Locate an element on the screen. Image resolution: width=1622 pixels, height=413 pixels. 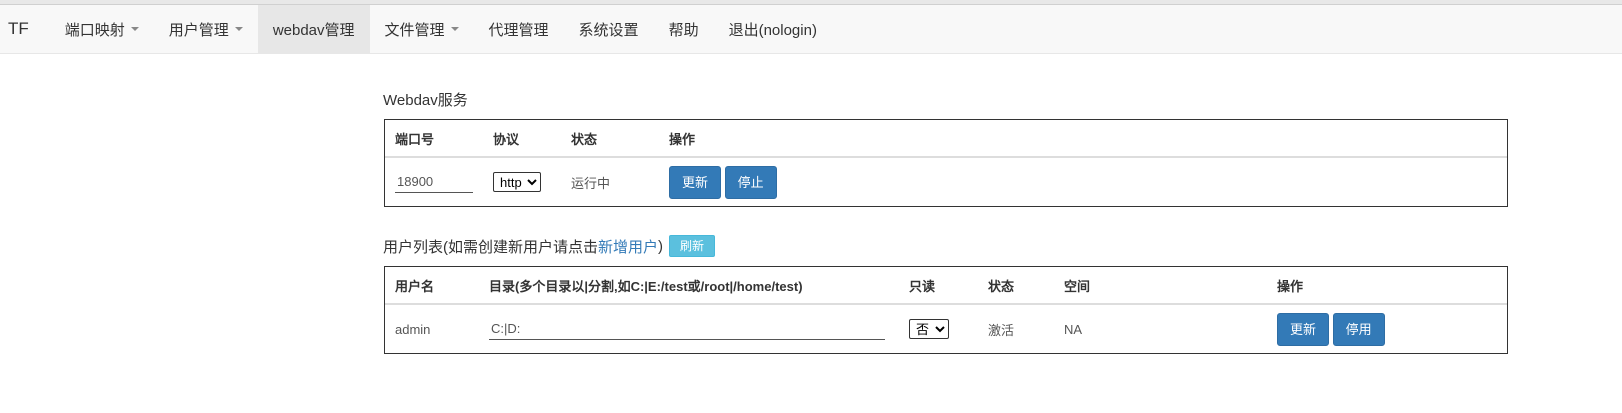
nav-item-port-mapping: 端口映射 is located at coordinates (102, 29).